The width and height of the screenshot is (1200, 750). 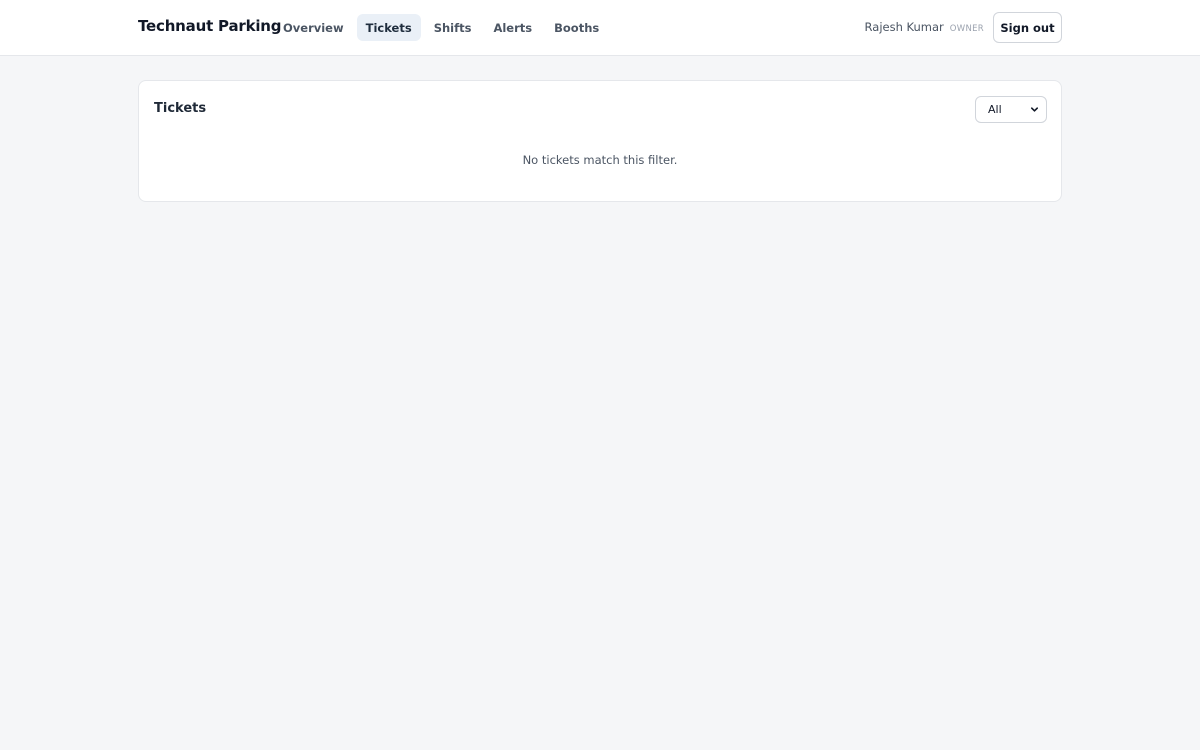 I want to click on user-info: Rajesh Kumar OWNER, so click(x=924, y=27).